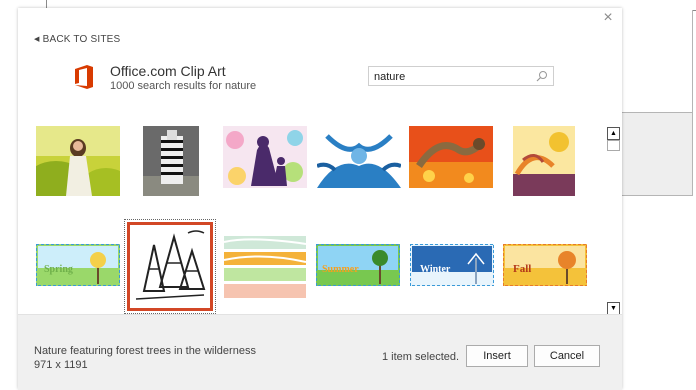 Image resolution: width=696 pixels, height=390 pixels. I want to click on insert-button: Insert, so click(497, 356).